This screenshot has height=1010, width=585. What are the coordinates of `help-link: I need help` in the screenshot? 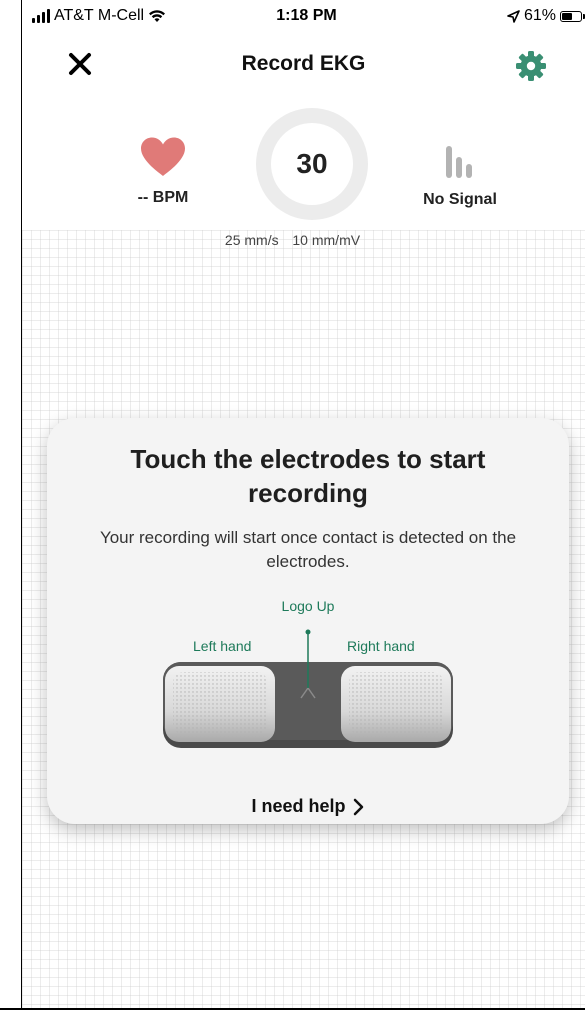 It's located at (308, 806).